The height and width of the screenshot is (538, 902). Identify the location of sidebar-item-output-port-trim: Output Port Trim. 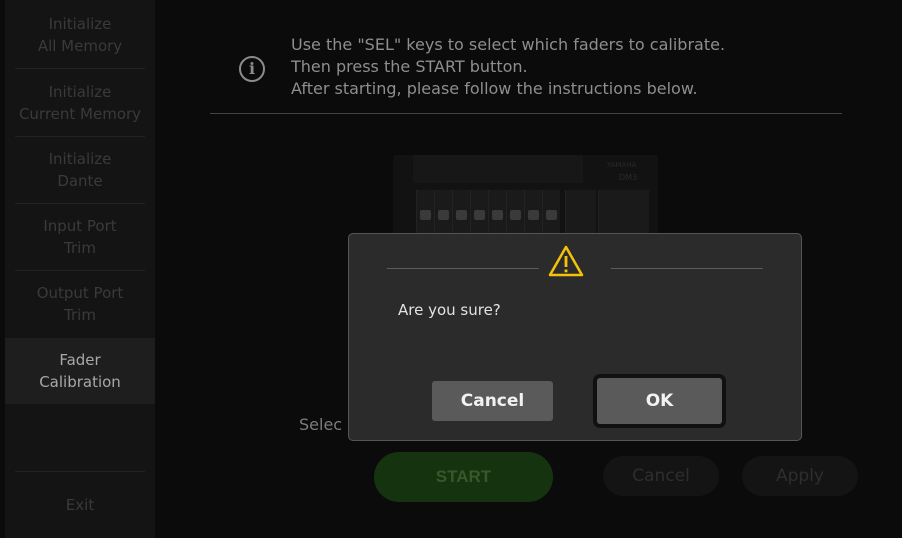
(80, 304).